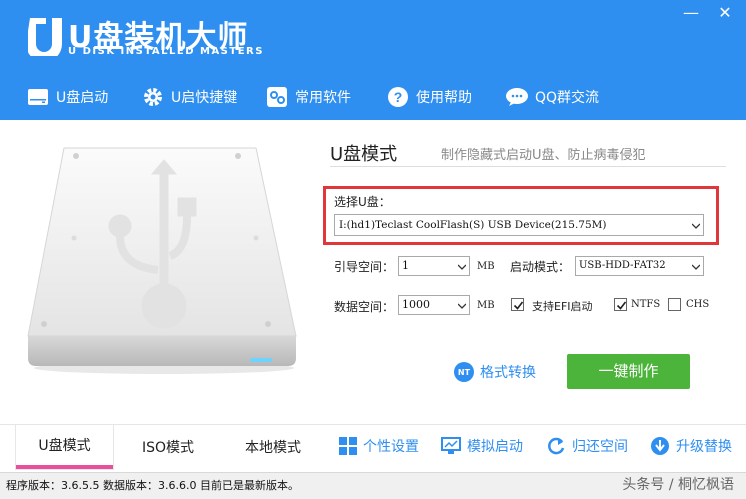 Image resolution: width=746 pixels, height=499 pixels. I want to click on refresh-icon, so click(556, 446).